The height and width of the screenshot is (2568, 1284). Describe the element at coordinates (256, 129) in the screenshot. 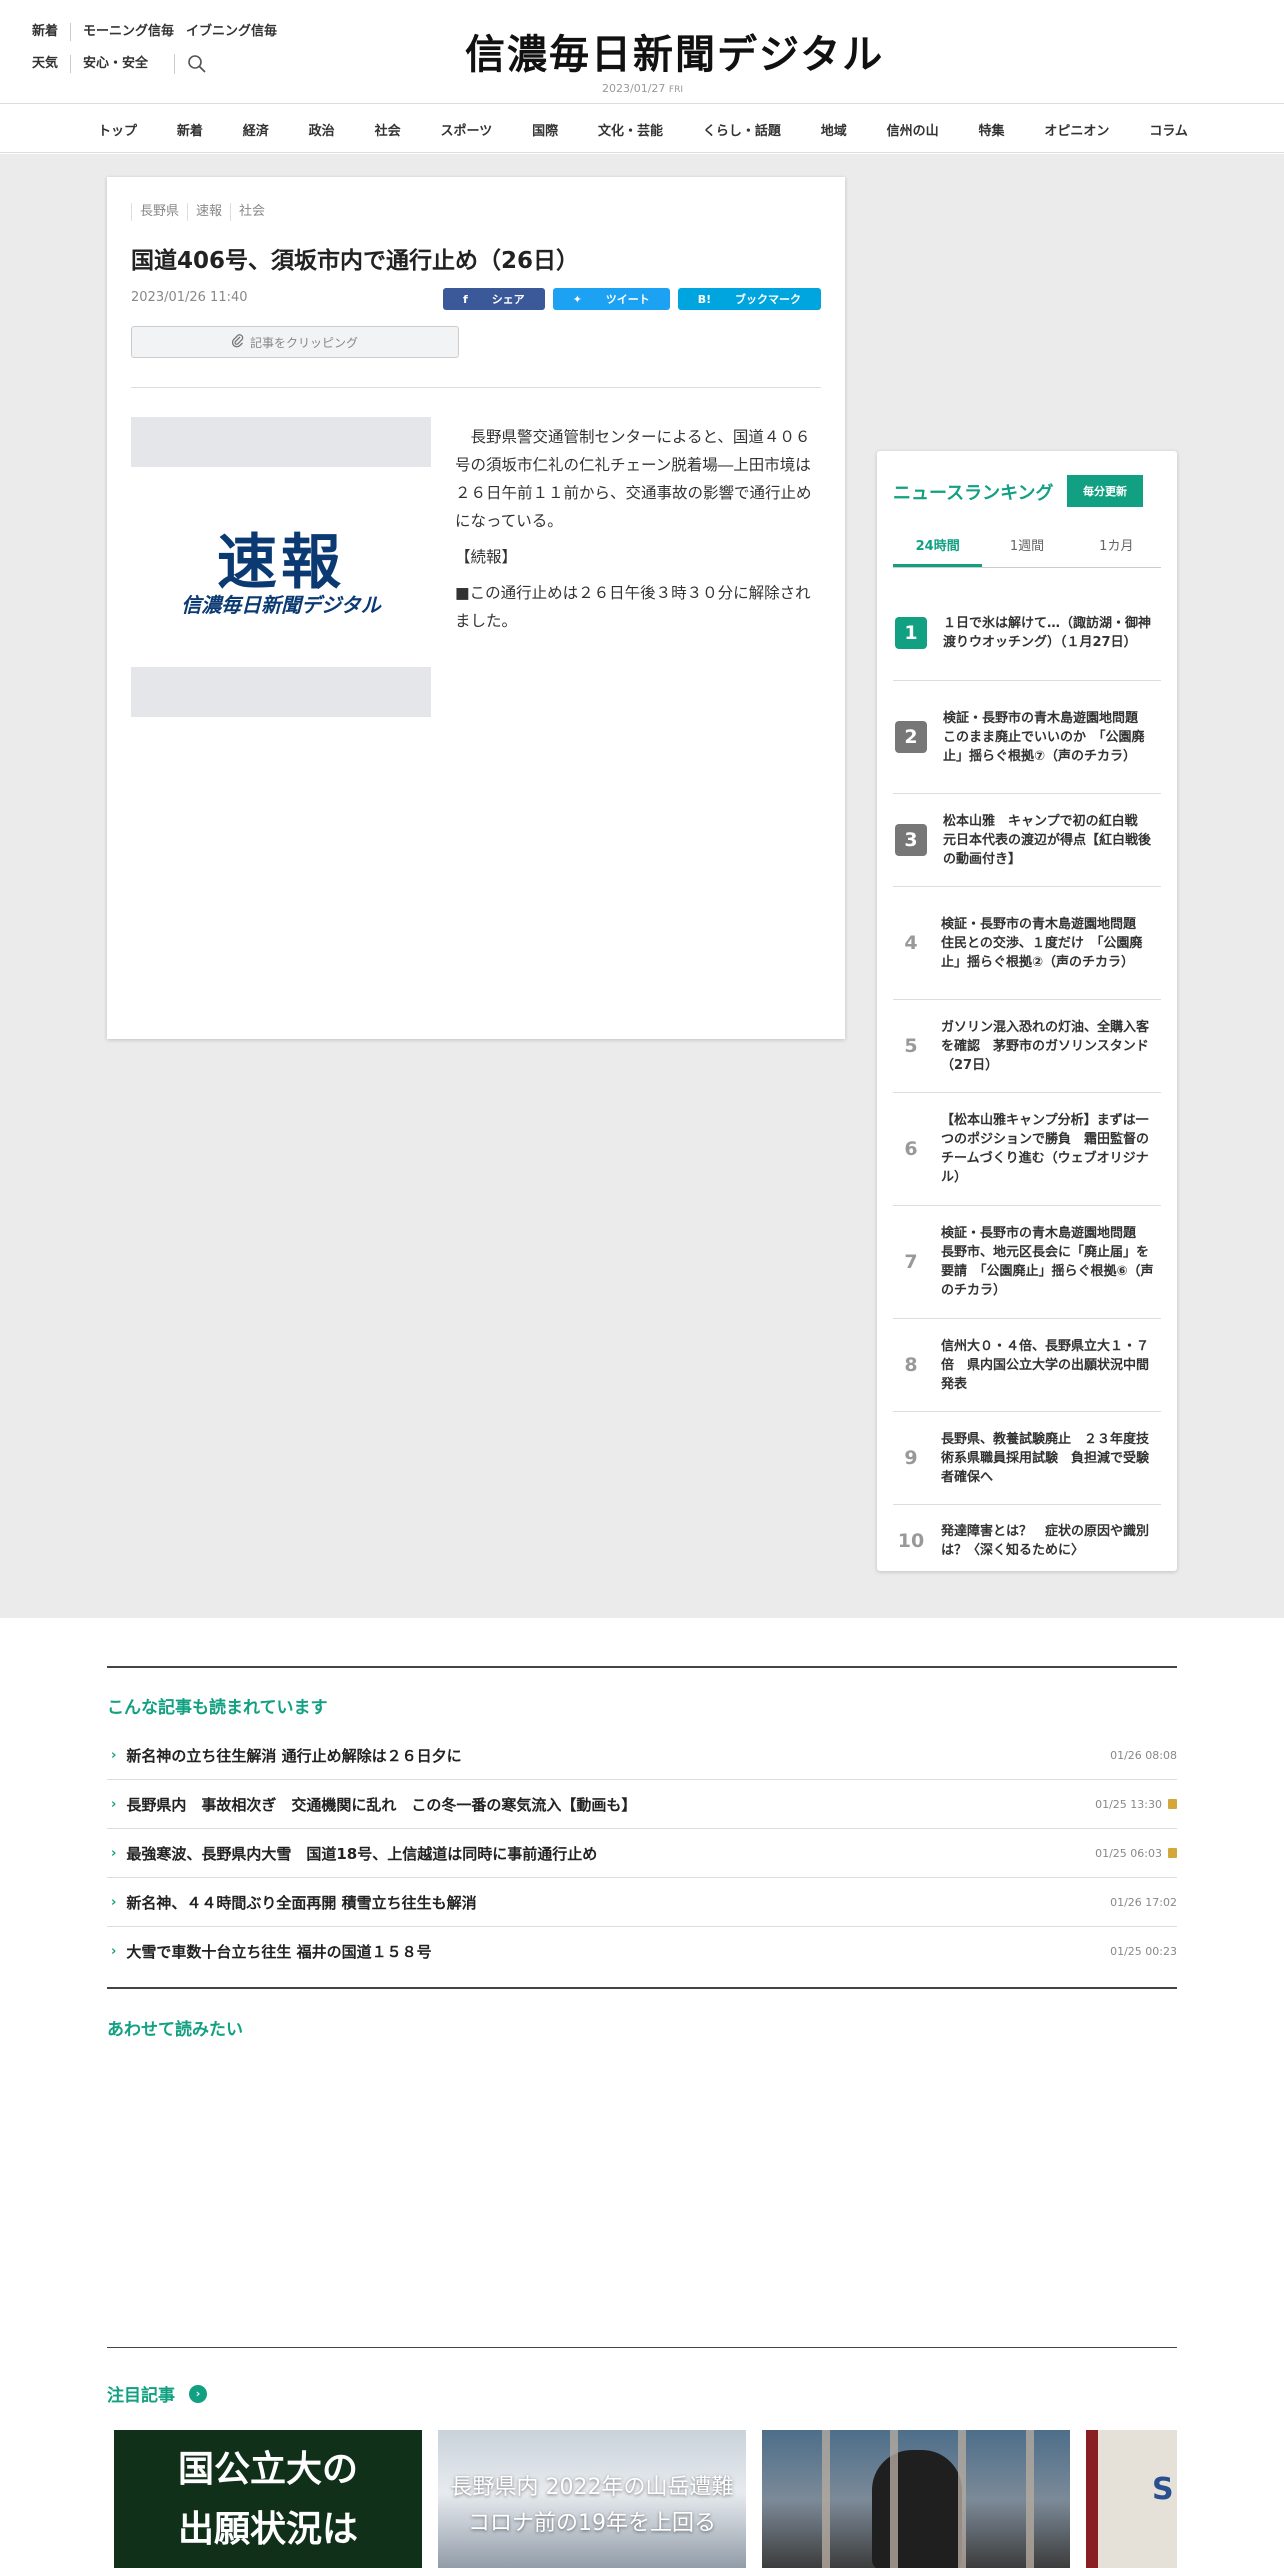

I see `nav-economy: 経済` at that location.